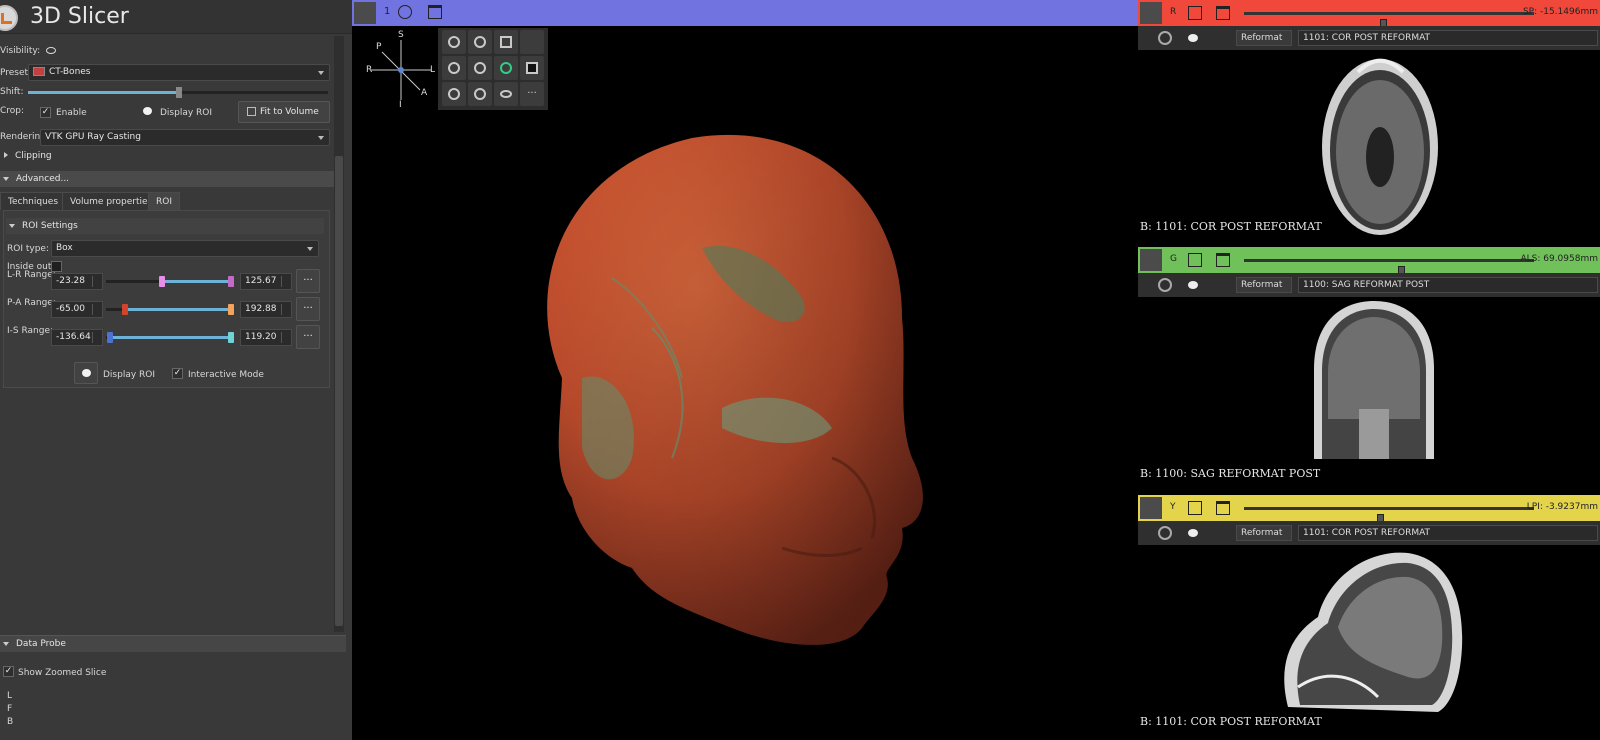 The height and width of the screenshot is (740, 1600). I want to click on range-label: L-R Range:, so click(31, 275).